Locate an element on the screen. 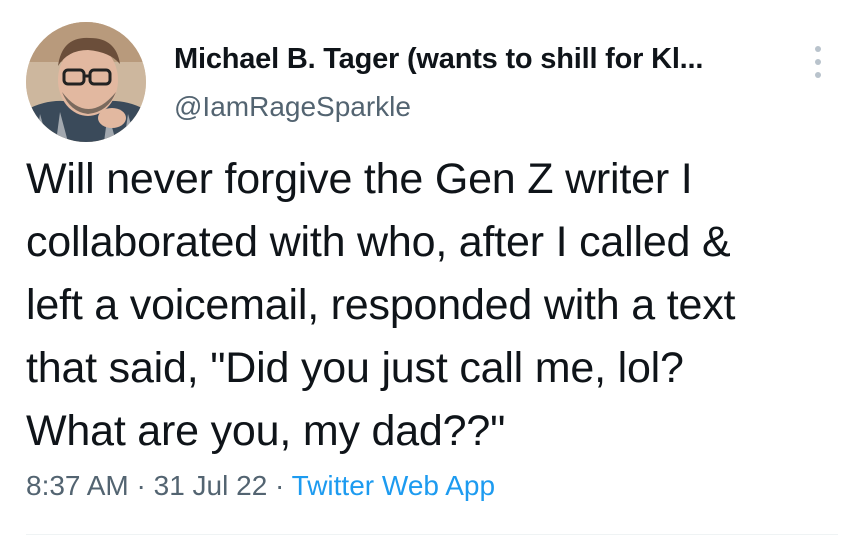  avatar is located at coordinates (86, 82).